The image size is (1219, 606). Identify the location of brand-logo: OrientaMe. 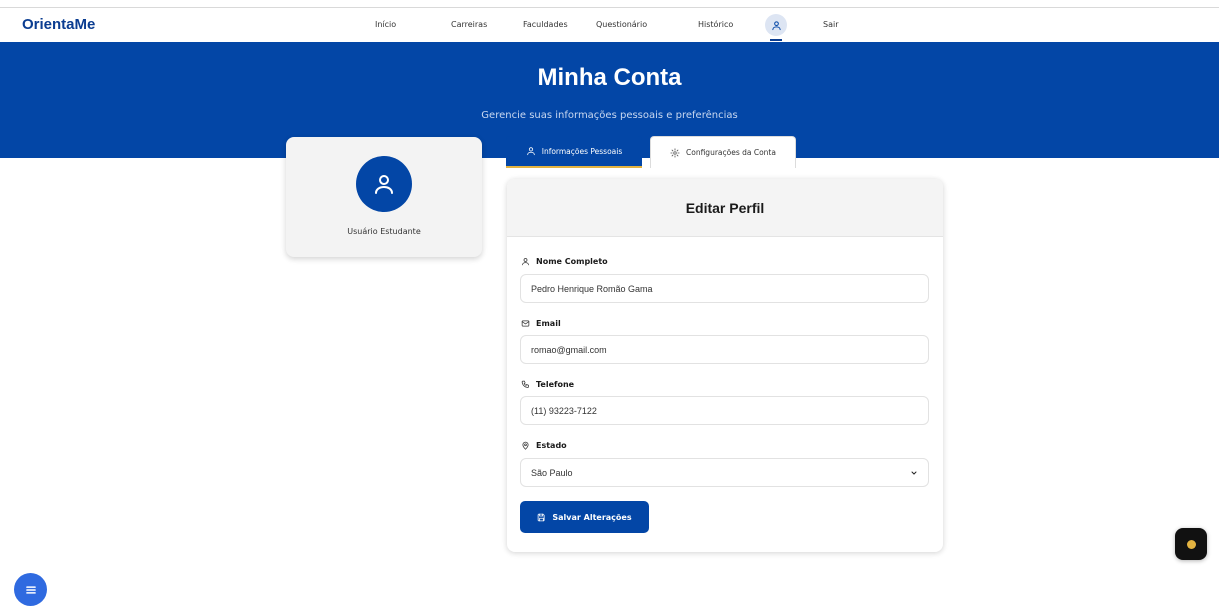
(58, 24).